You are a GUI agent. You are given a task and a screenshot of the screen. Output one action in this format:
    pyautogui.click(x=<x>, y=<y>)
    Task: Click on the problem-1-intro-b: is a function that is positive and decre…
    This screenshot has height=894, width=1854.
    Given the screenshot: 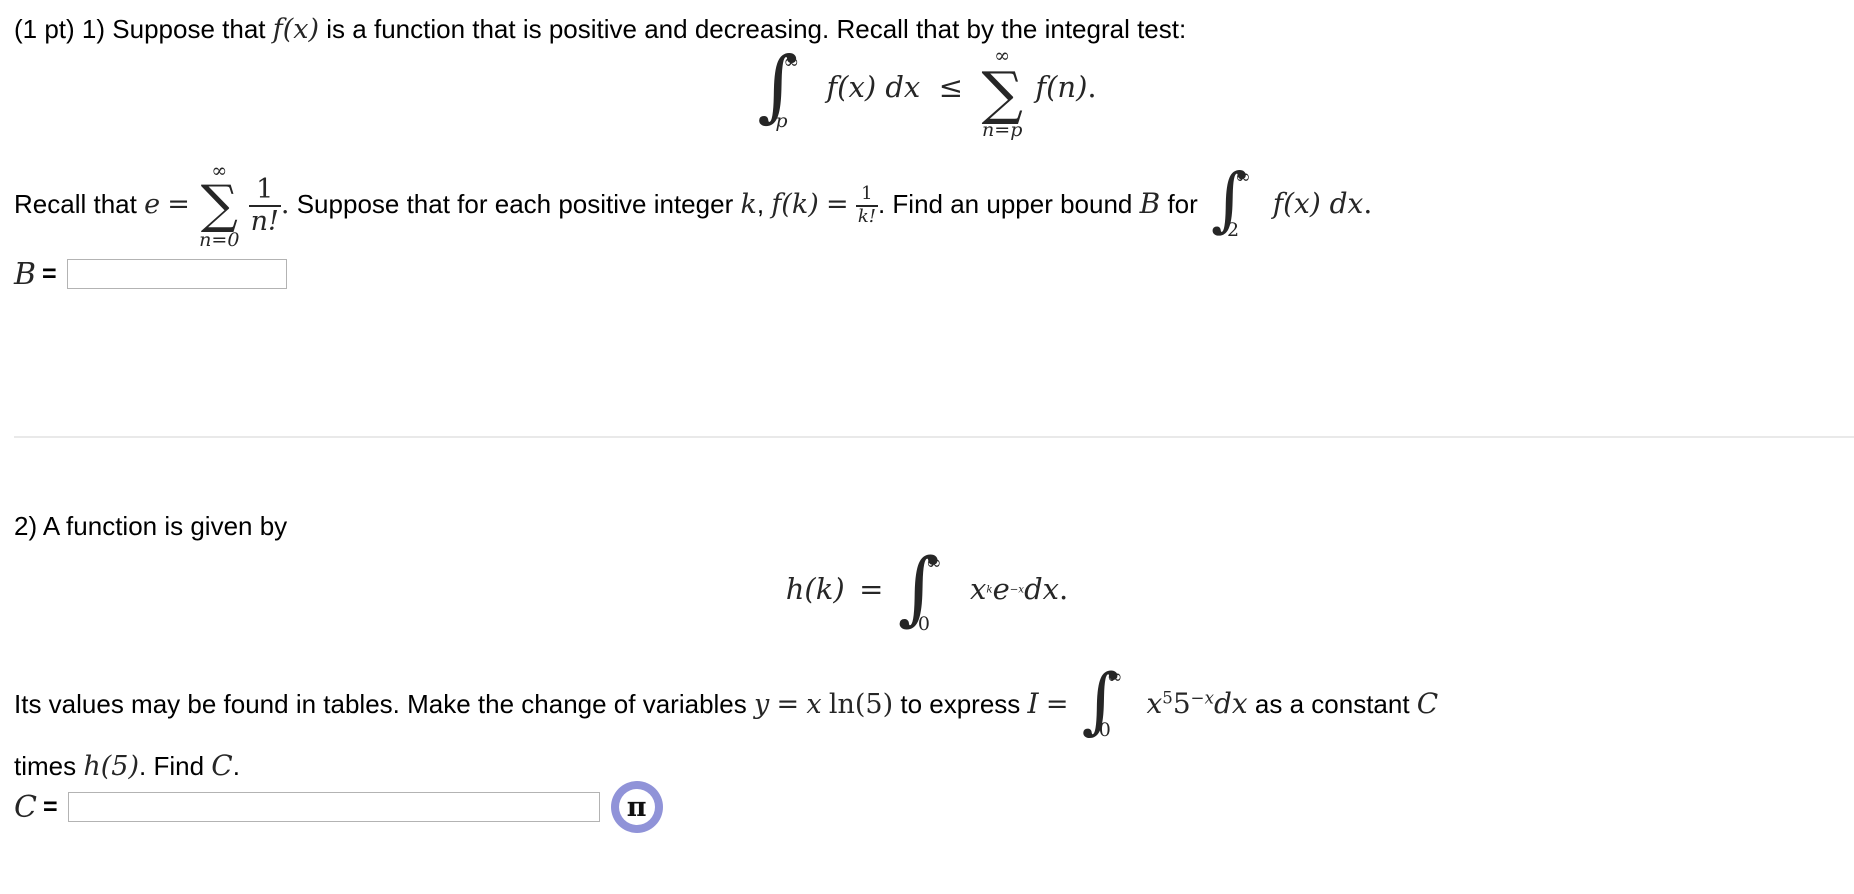 What is the action you would take?
    pyautogui.click(x=756, y=29)
    